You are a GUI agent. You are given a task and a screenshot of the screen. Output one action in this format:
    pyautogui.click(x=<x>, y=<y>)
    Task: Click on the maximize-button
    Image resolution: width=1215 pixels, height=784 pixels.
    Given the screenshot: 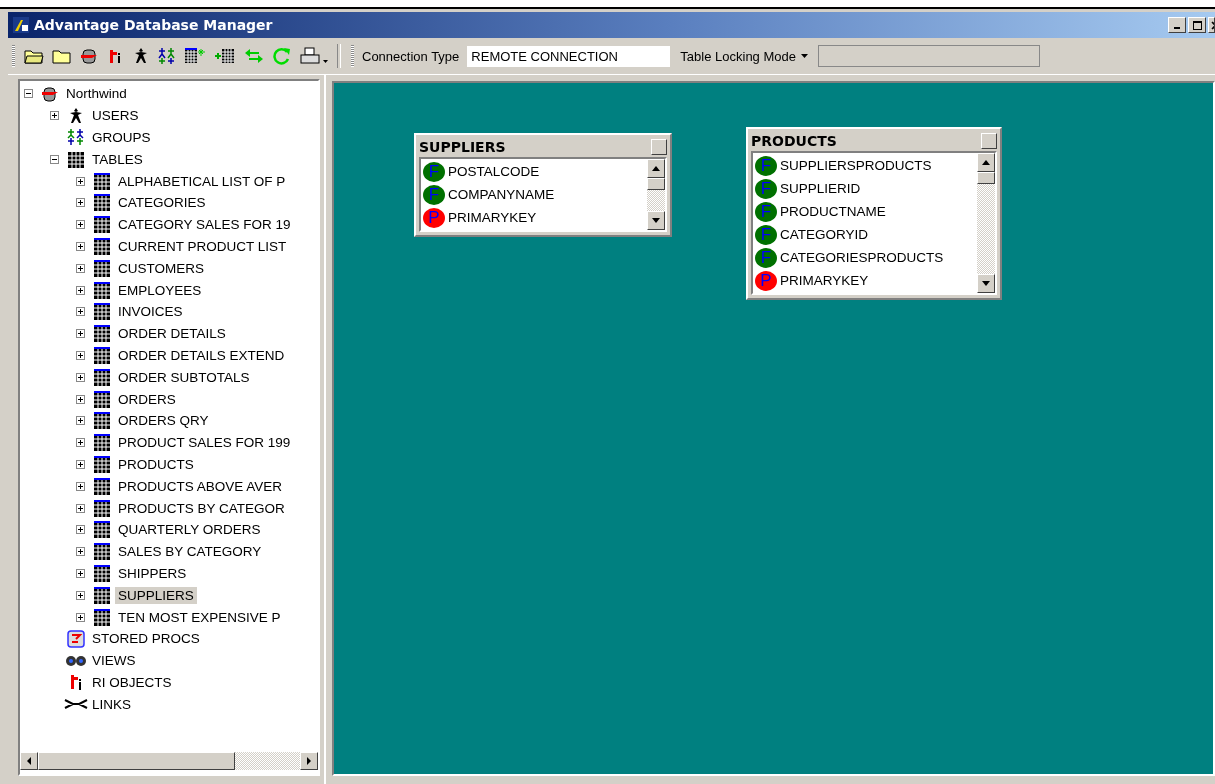 What is the action you would take?
    pyautogui.click(x=1197, y=25)
    